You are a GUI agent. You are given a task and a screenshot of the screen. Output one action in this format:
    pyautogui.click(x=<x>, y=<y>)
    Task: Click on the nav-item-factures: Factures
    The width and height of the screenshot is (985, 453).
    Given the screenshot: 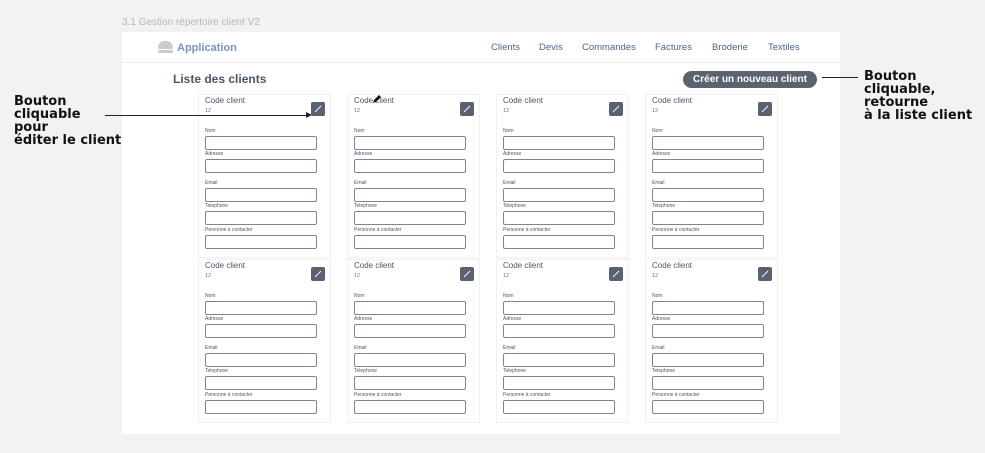 What is the action you would take?
    pyautogui.click(x=673, y=47)
    